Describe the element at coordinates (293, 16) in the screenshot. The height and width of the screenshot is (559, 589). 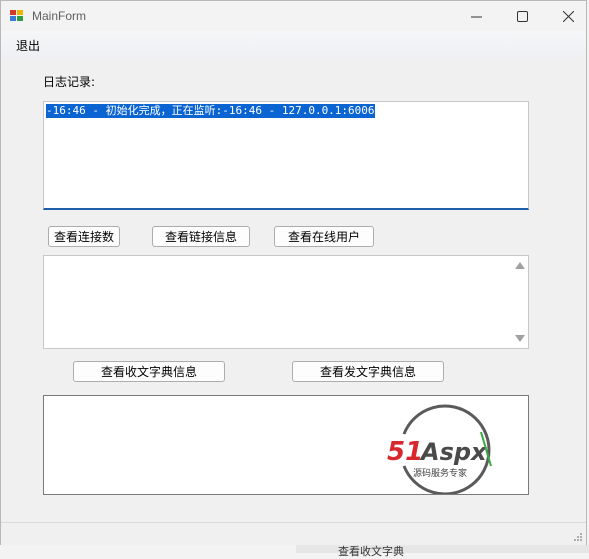
I see `title-bar: MainForm` at that location.